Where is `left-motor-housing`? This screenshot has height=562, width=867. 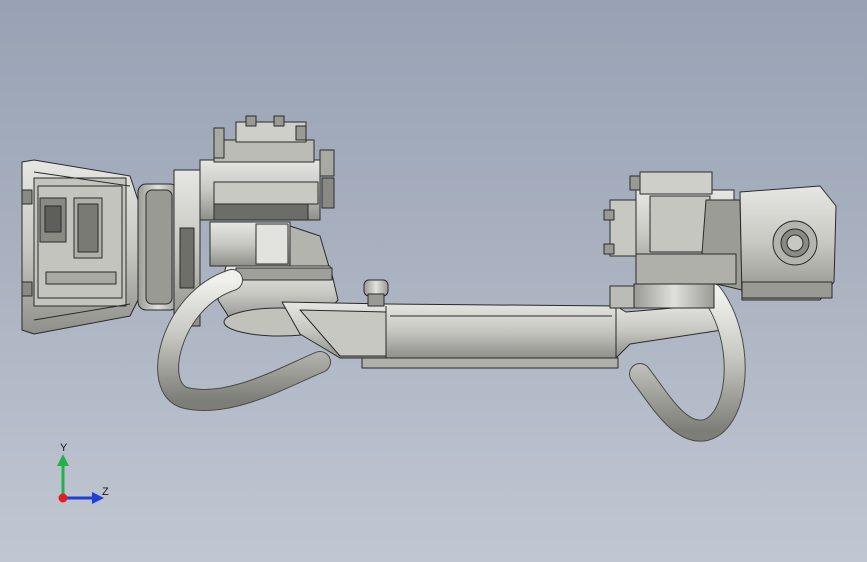
left-motor-housing is located at coordinates (80, 247).